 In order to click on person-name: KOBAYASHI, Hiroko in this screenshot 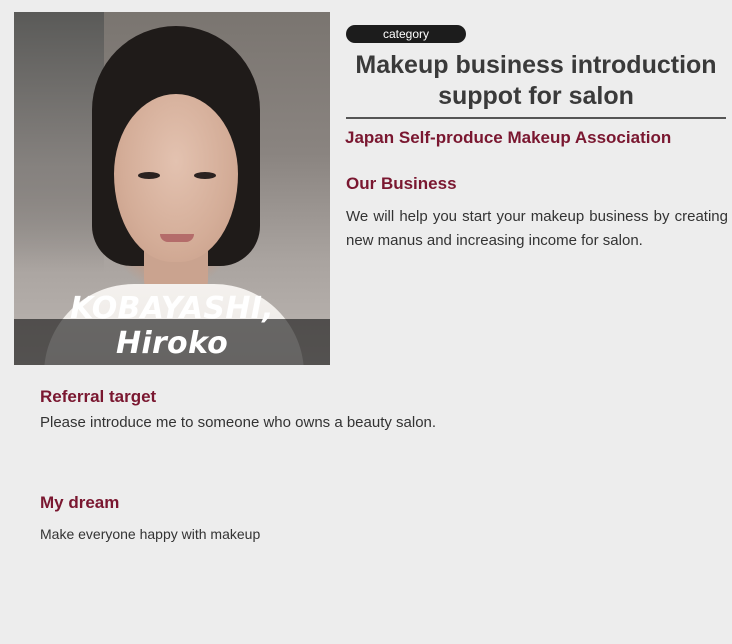, I will do `click(172, 326)`.